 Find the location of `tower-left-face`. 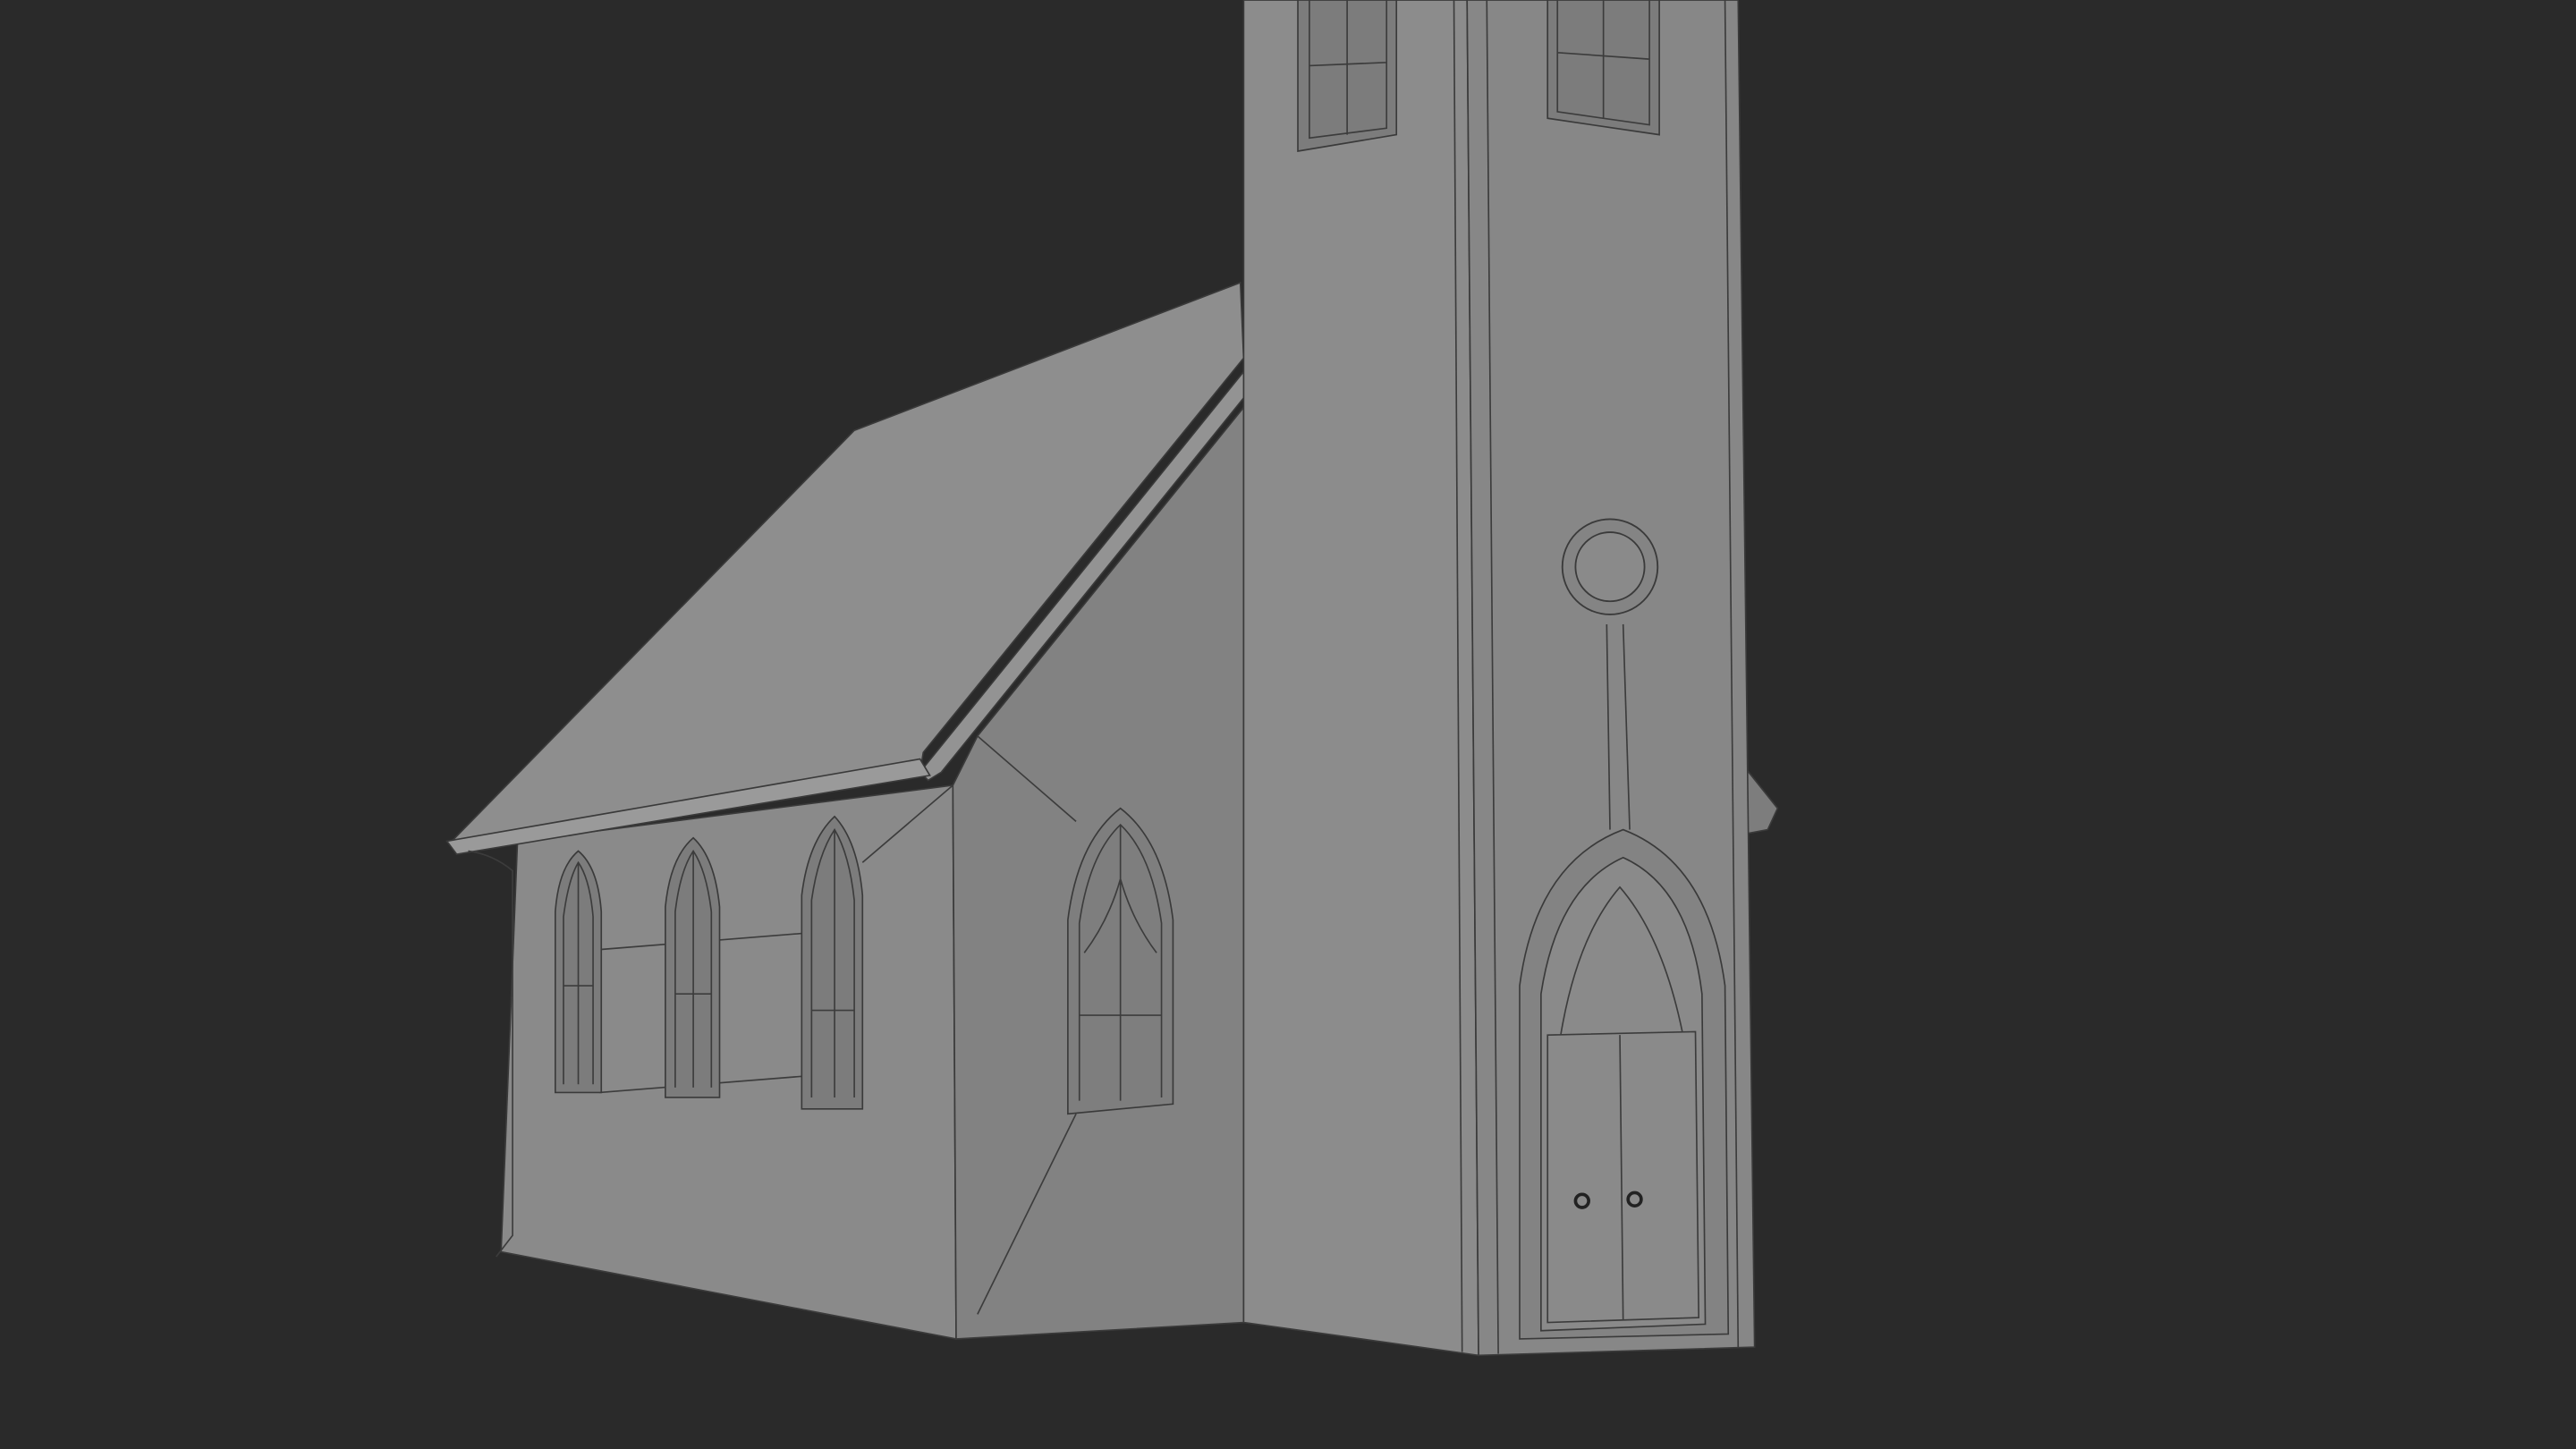

tower-left-face is located at coordinates (1360, 678).